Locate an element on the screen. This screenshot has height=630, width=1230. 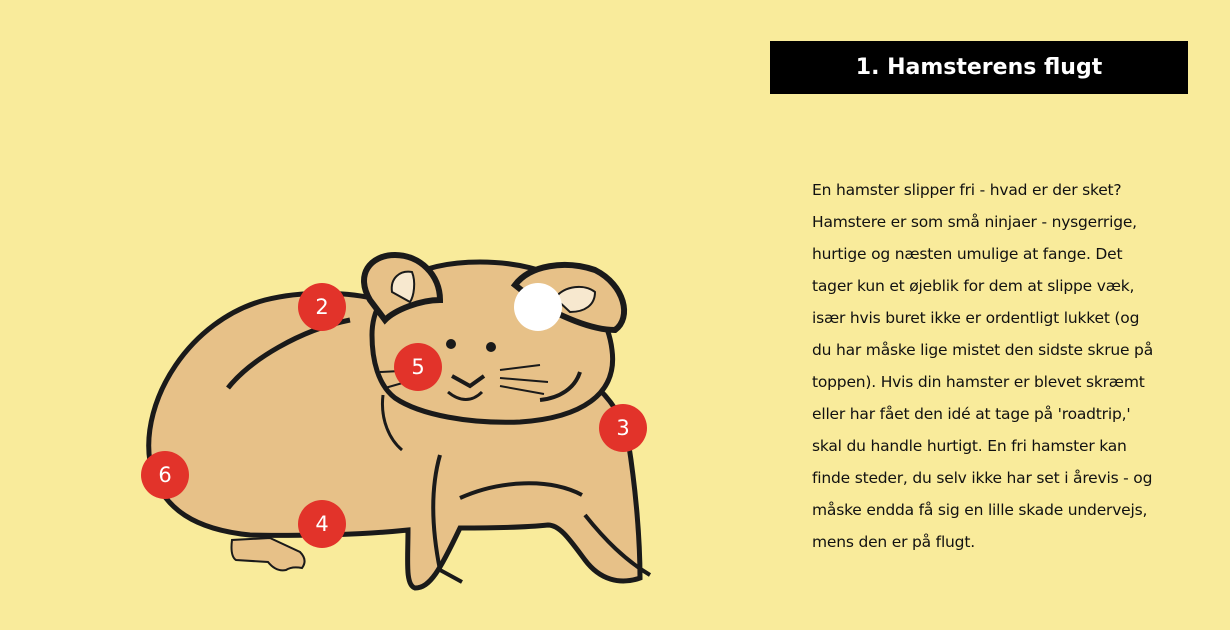
section-title: 1. Hamsterens flugt is located at coordinates (979, 67).